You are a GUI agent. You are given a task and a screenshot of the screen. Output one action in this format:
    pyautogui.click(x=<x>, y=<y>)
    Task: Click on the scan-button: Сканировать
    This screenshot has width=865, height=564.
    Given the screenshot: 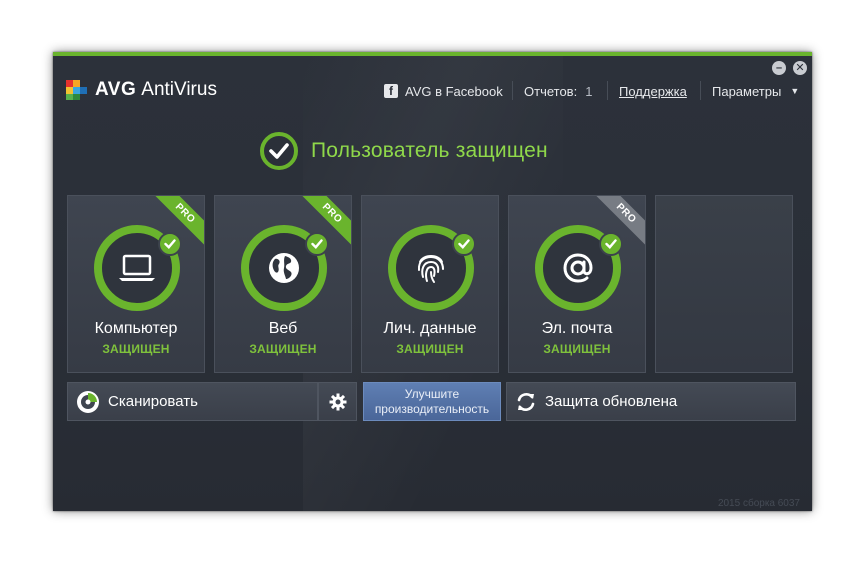 What is the action you would take?
    pyautogui.click(x=192, y=401)
    